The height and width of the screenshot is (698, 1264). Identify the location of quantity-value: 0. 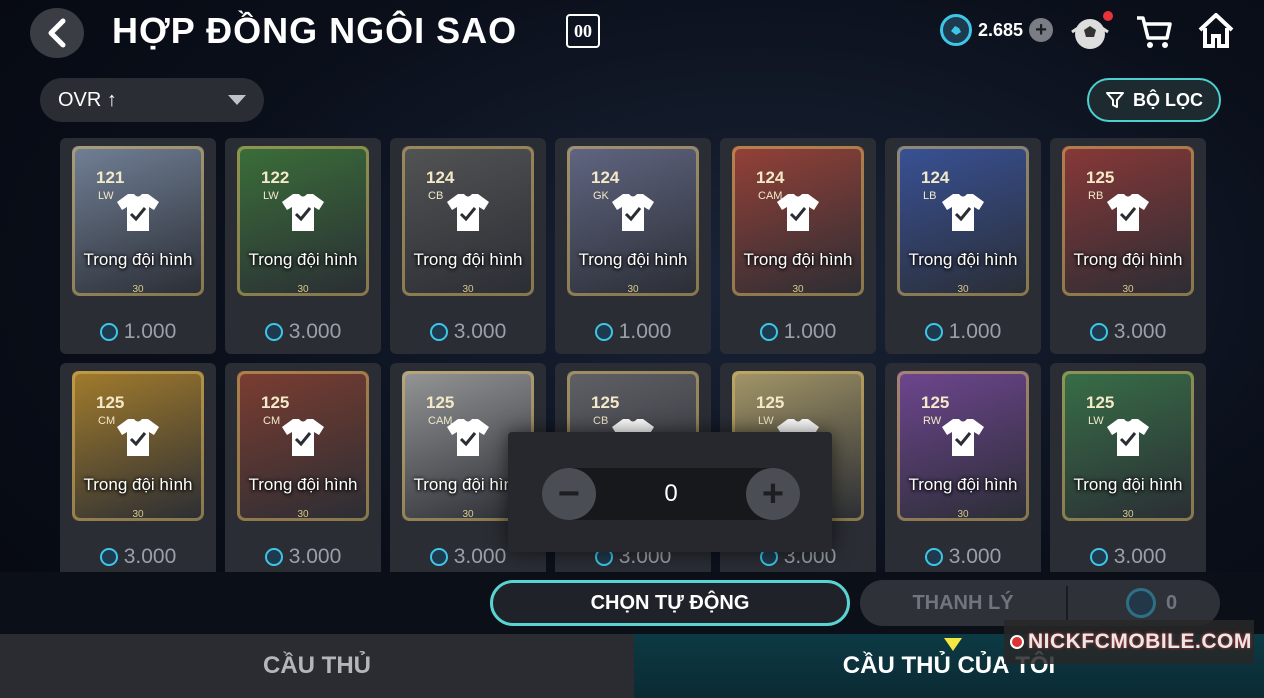
(671, 494).